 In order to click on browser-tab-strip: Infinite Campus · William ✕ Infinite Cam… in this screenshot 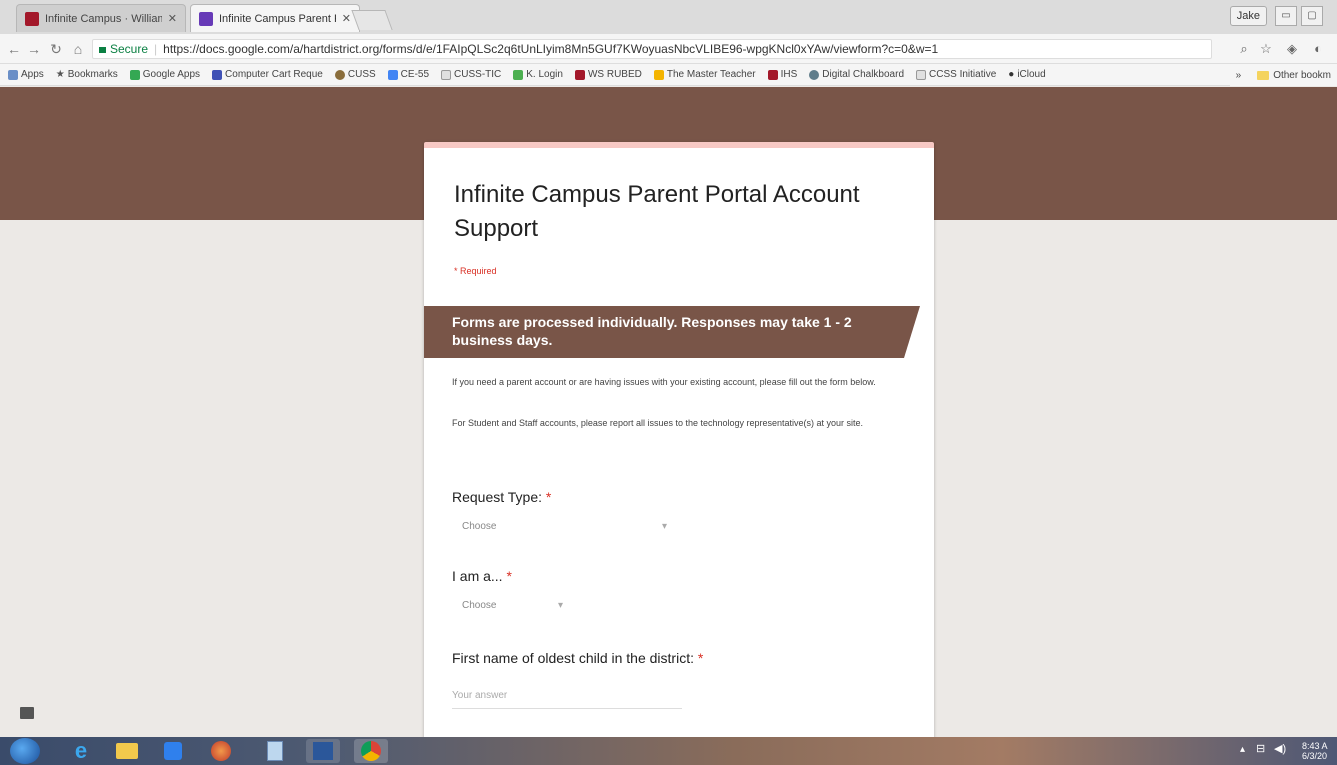, I will do `click(668, 17)`.